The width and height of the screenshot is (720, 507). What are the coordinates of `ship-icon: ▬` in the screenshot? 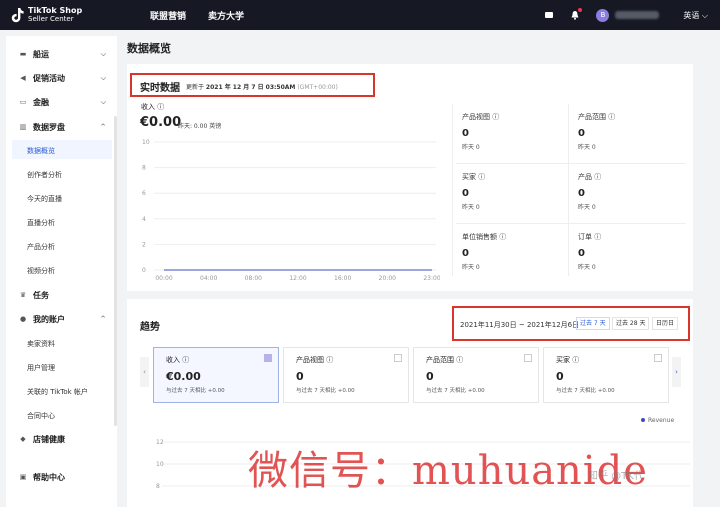 It's located at (23, 54).